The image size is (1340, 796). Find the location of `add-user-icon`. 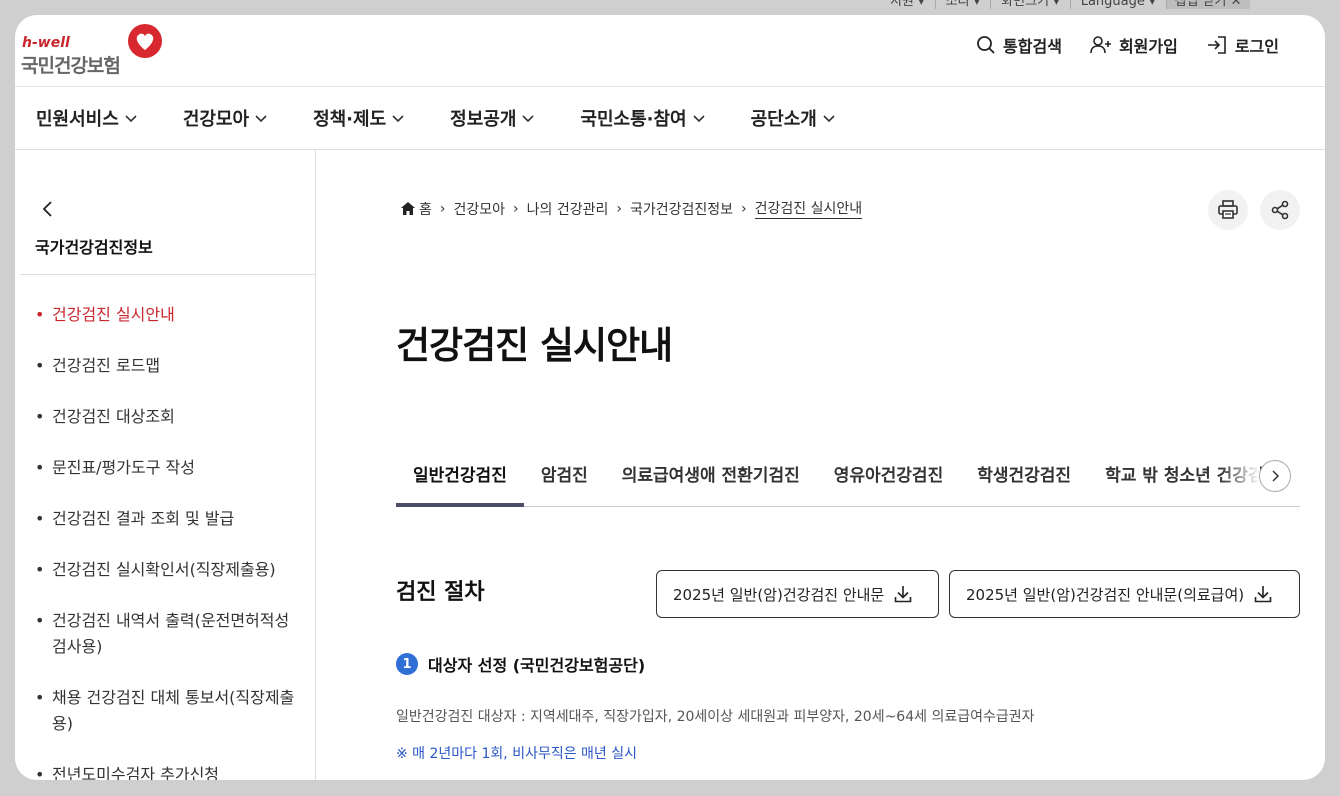

add-user-icon is located at coordinates (1100, 45).